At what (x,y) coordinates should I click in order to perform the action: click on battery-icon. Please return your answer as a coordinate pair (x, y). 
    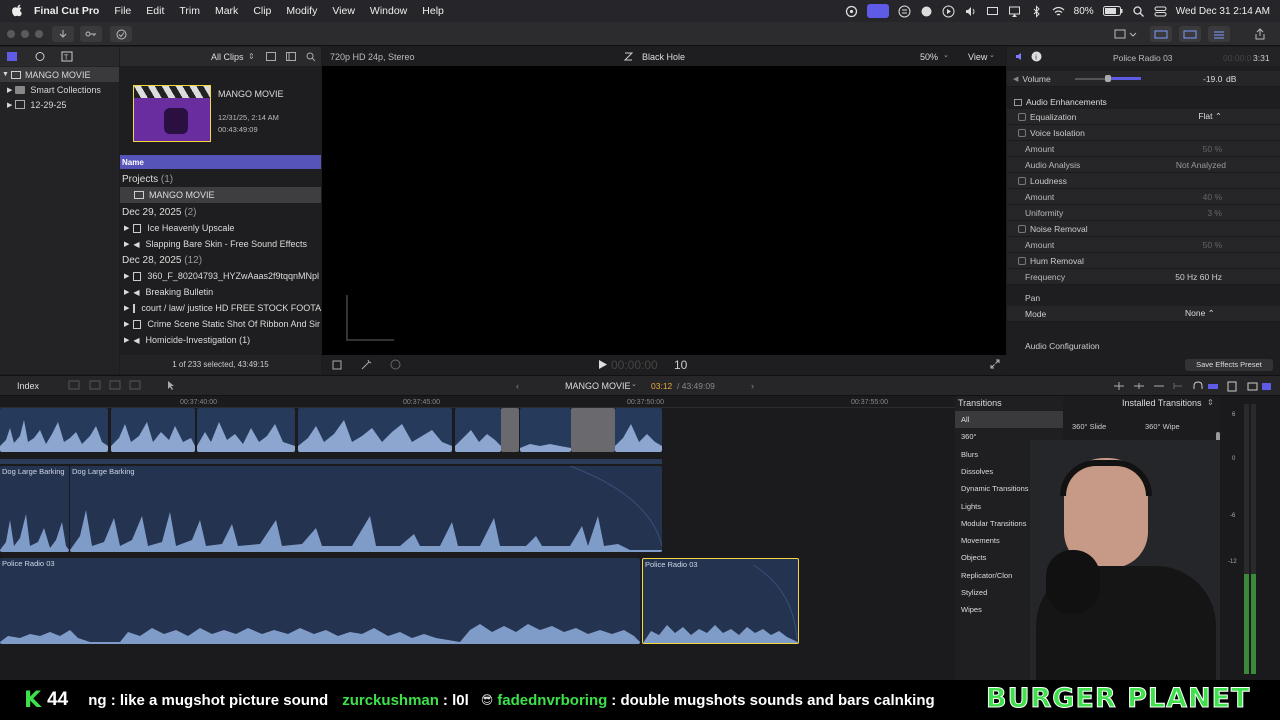
    Looking at the image, I should click on (1112, 11).